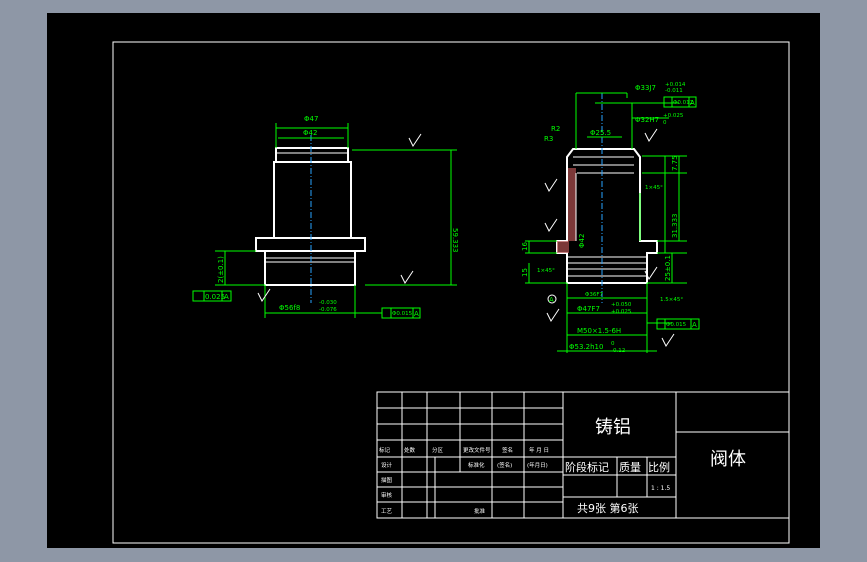 Image resolution: width=867 pixels, height=562 pixels. I want to click on stage-mark-label: 阶段标记, so click(587, 467).